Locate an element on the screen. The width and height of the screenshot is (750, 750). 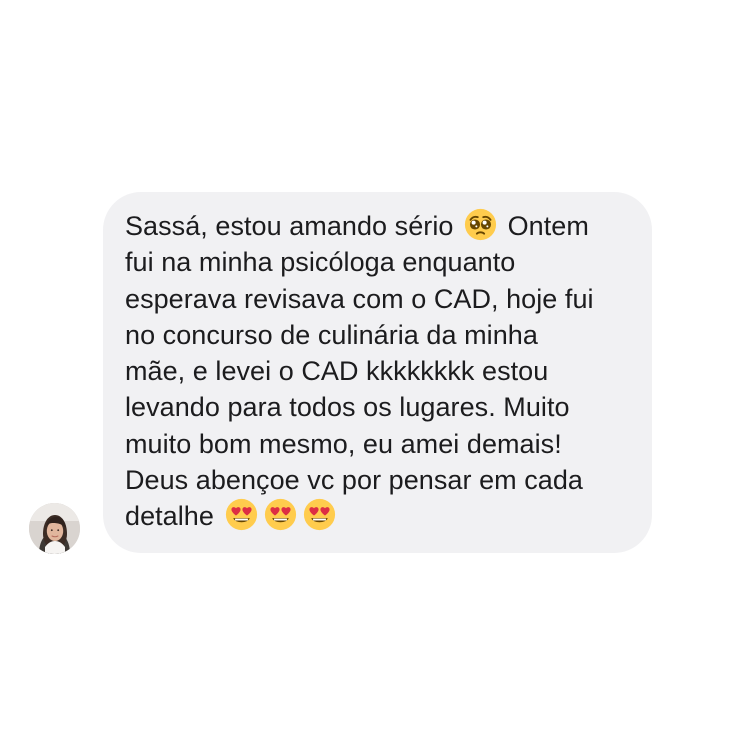
message-line-9: detalhe is located at coordinates (379, 516).